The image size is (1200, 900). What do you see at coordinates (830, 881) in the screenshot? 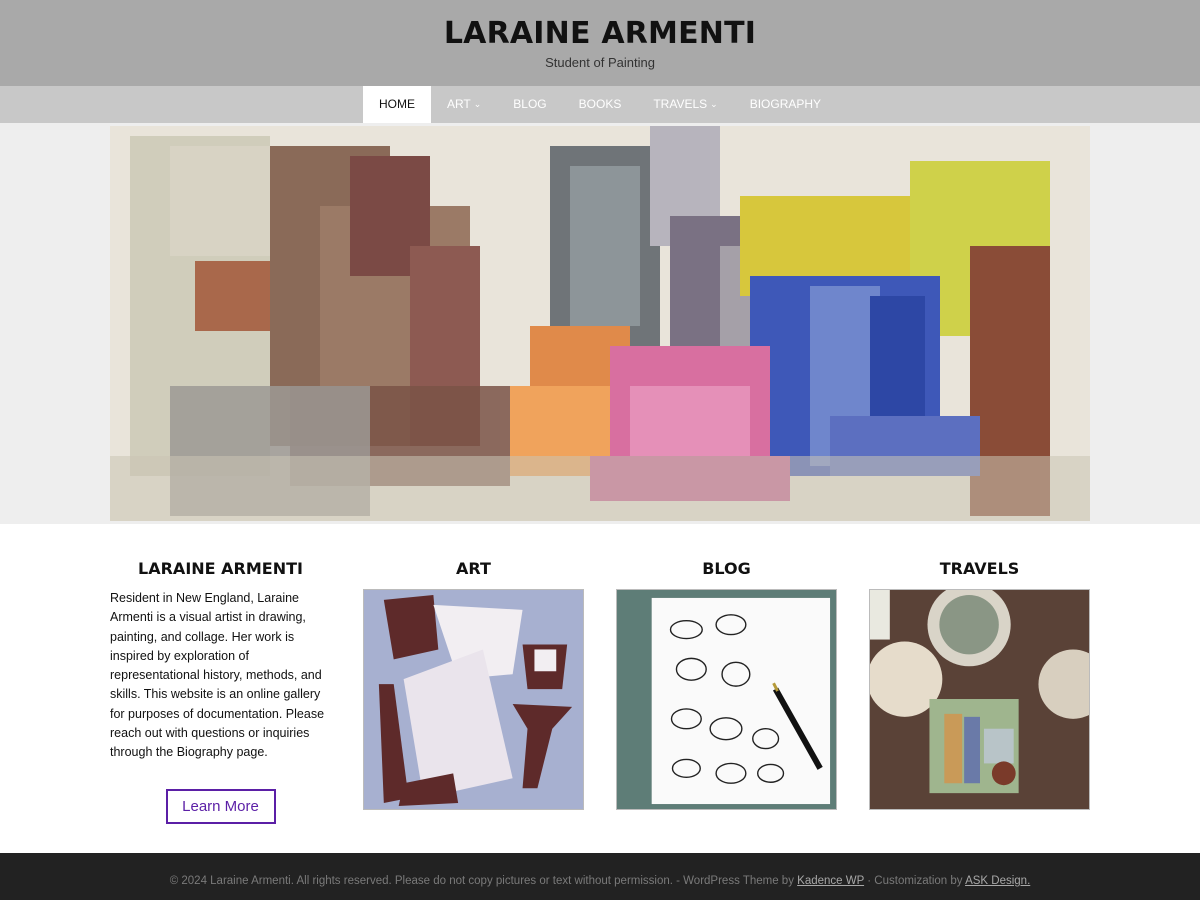
I see `footer-link-kadence: Kadence WP` at bounding box center [830, 881].